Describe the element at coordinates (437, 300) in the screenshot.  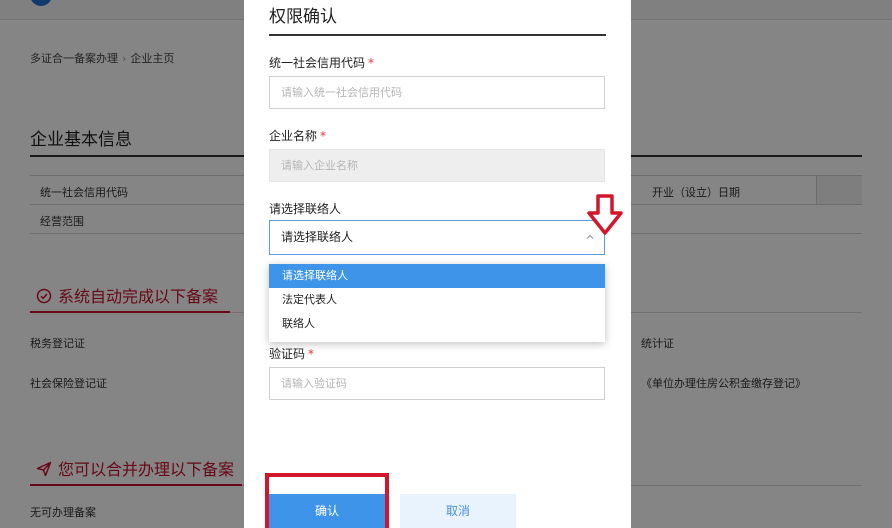
I see `contact-option-legal-rep: 法定代表人` at that location.